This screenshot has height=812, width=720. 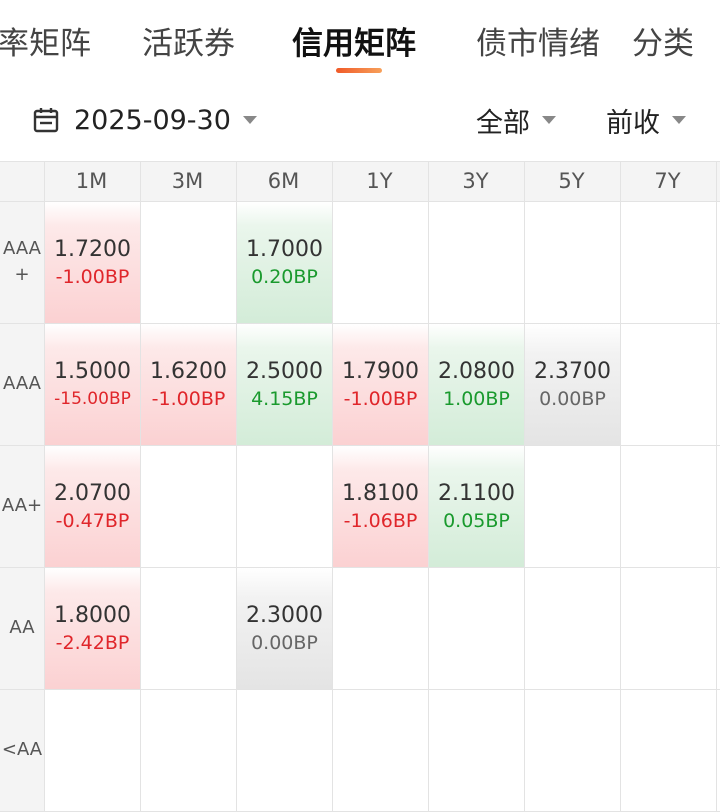 I want to click on row-header: AAA +, so click(x=22, y=262).